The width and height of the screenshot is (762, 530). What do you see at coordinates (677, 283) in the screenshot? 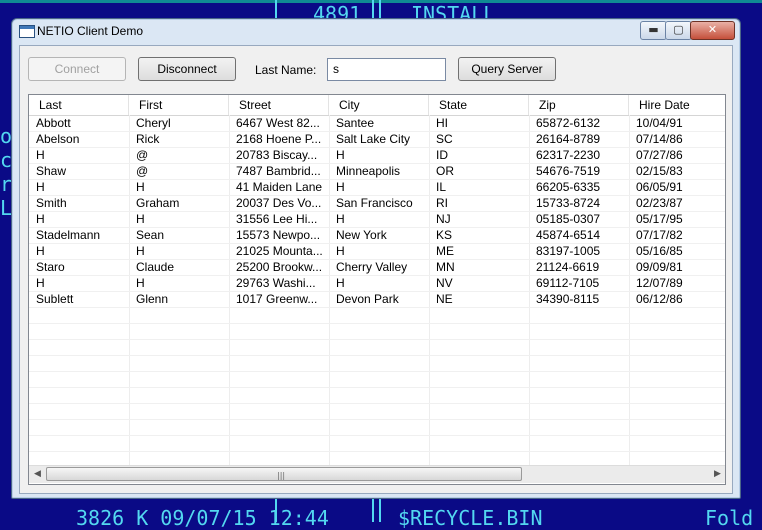
I see `table-cell: 12/07/89` at bounding box center [677, 283].